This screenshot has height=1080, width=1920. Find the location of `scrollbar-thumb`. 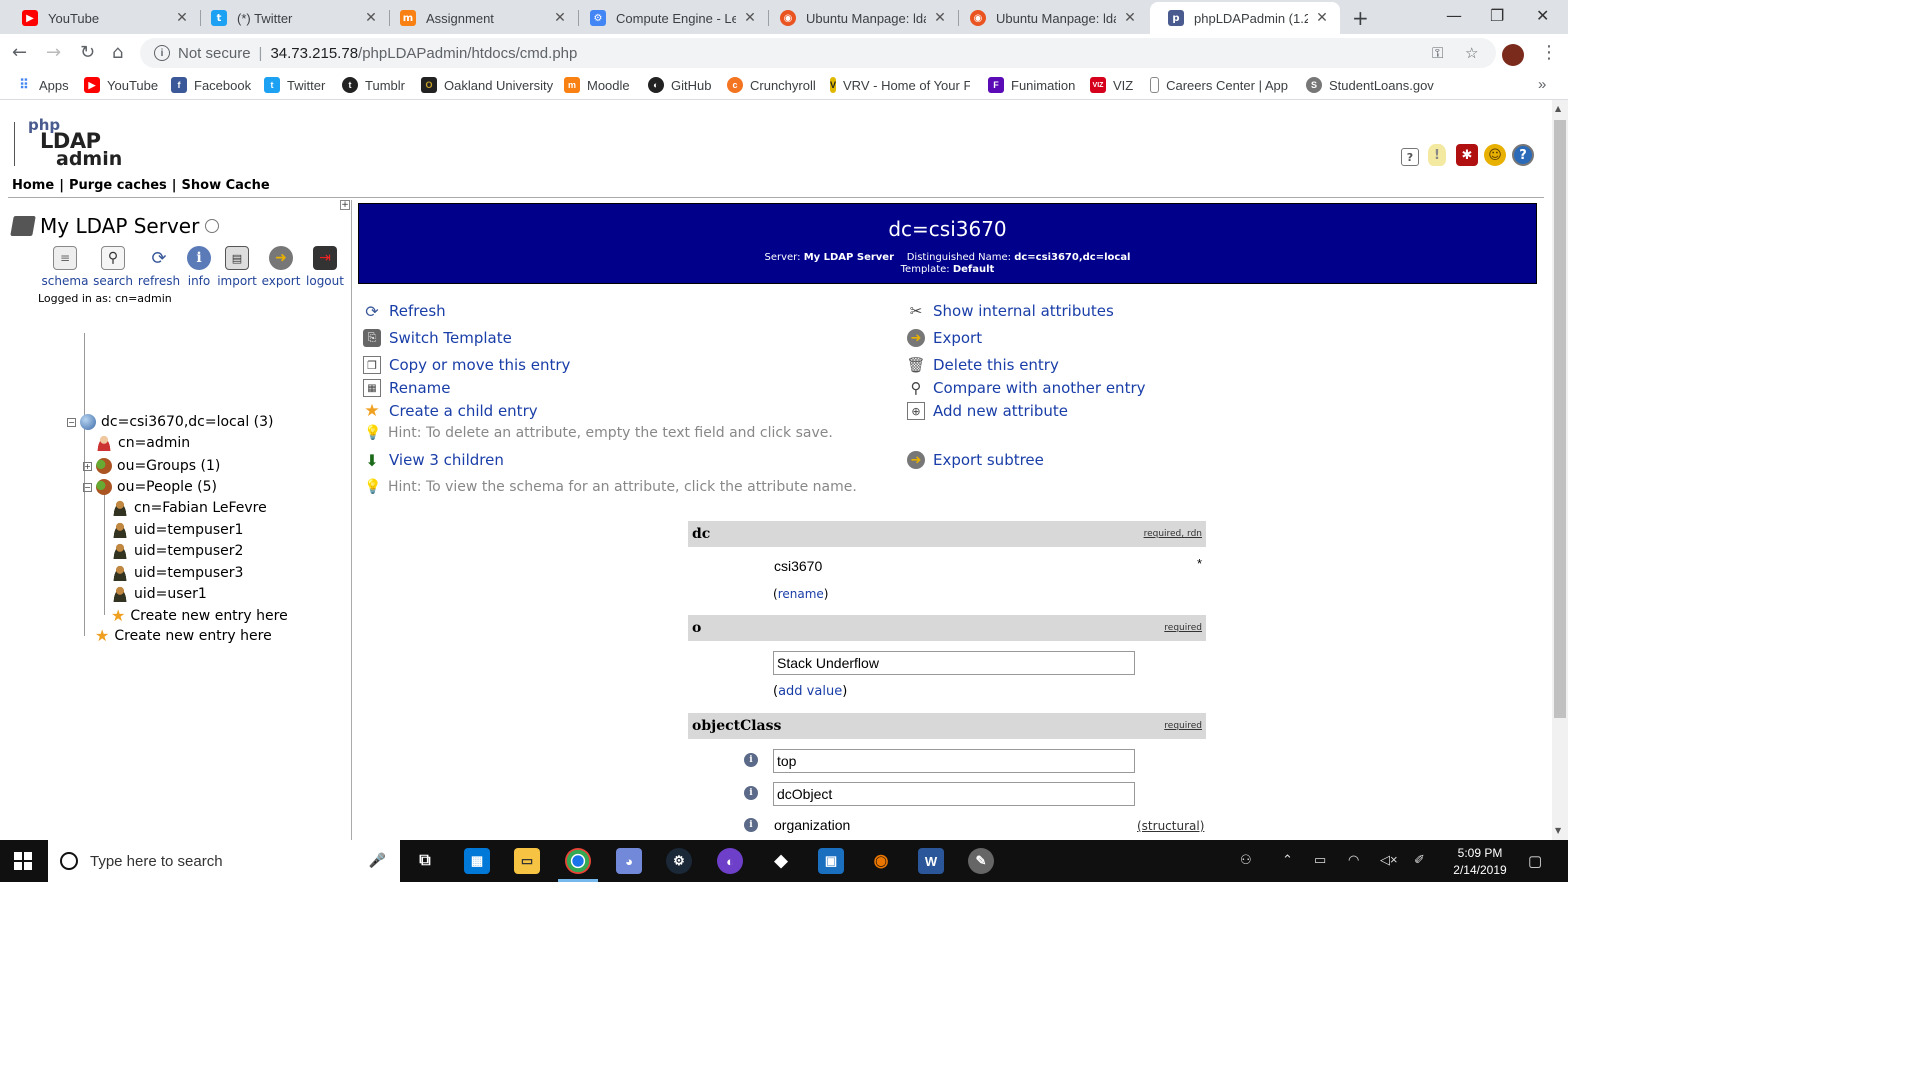

scrollbar-thumb is located at coordinates (1560, 419).